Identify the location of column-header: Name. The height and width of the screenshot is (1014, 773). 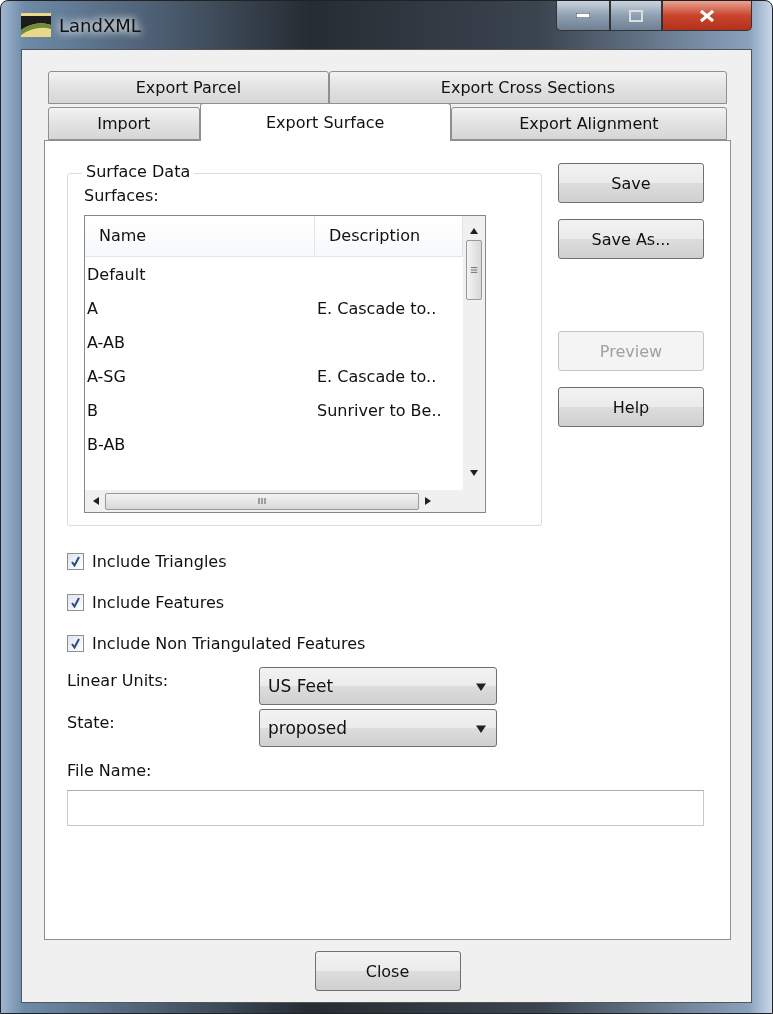
(200, 236).